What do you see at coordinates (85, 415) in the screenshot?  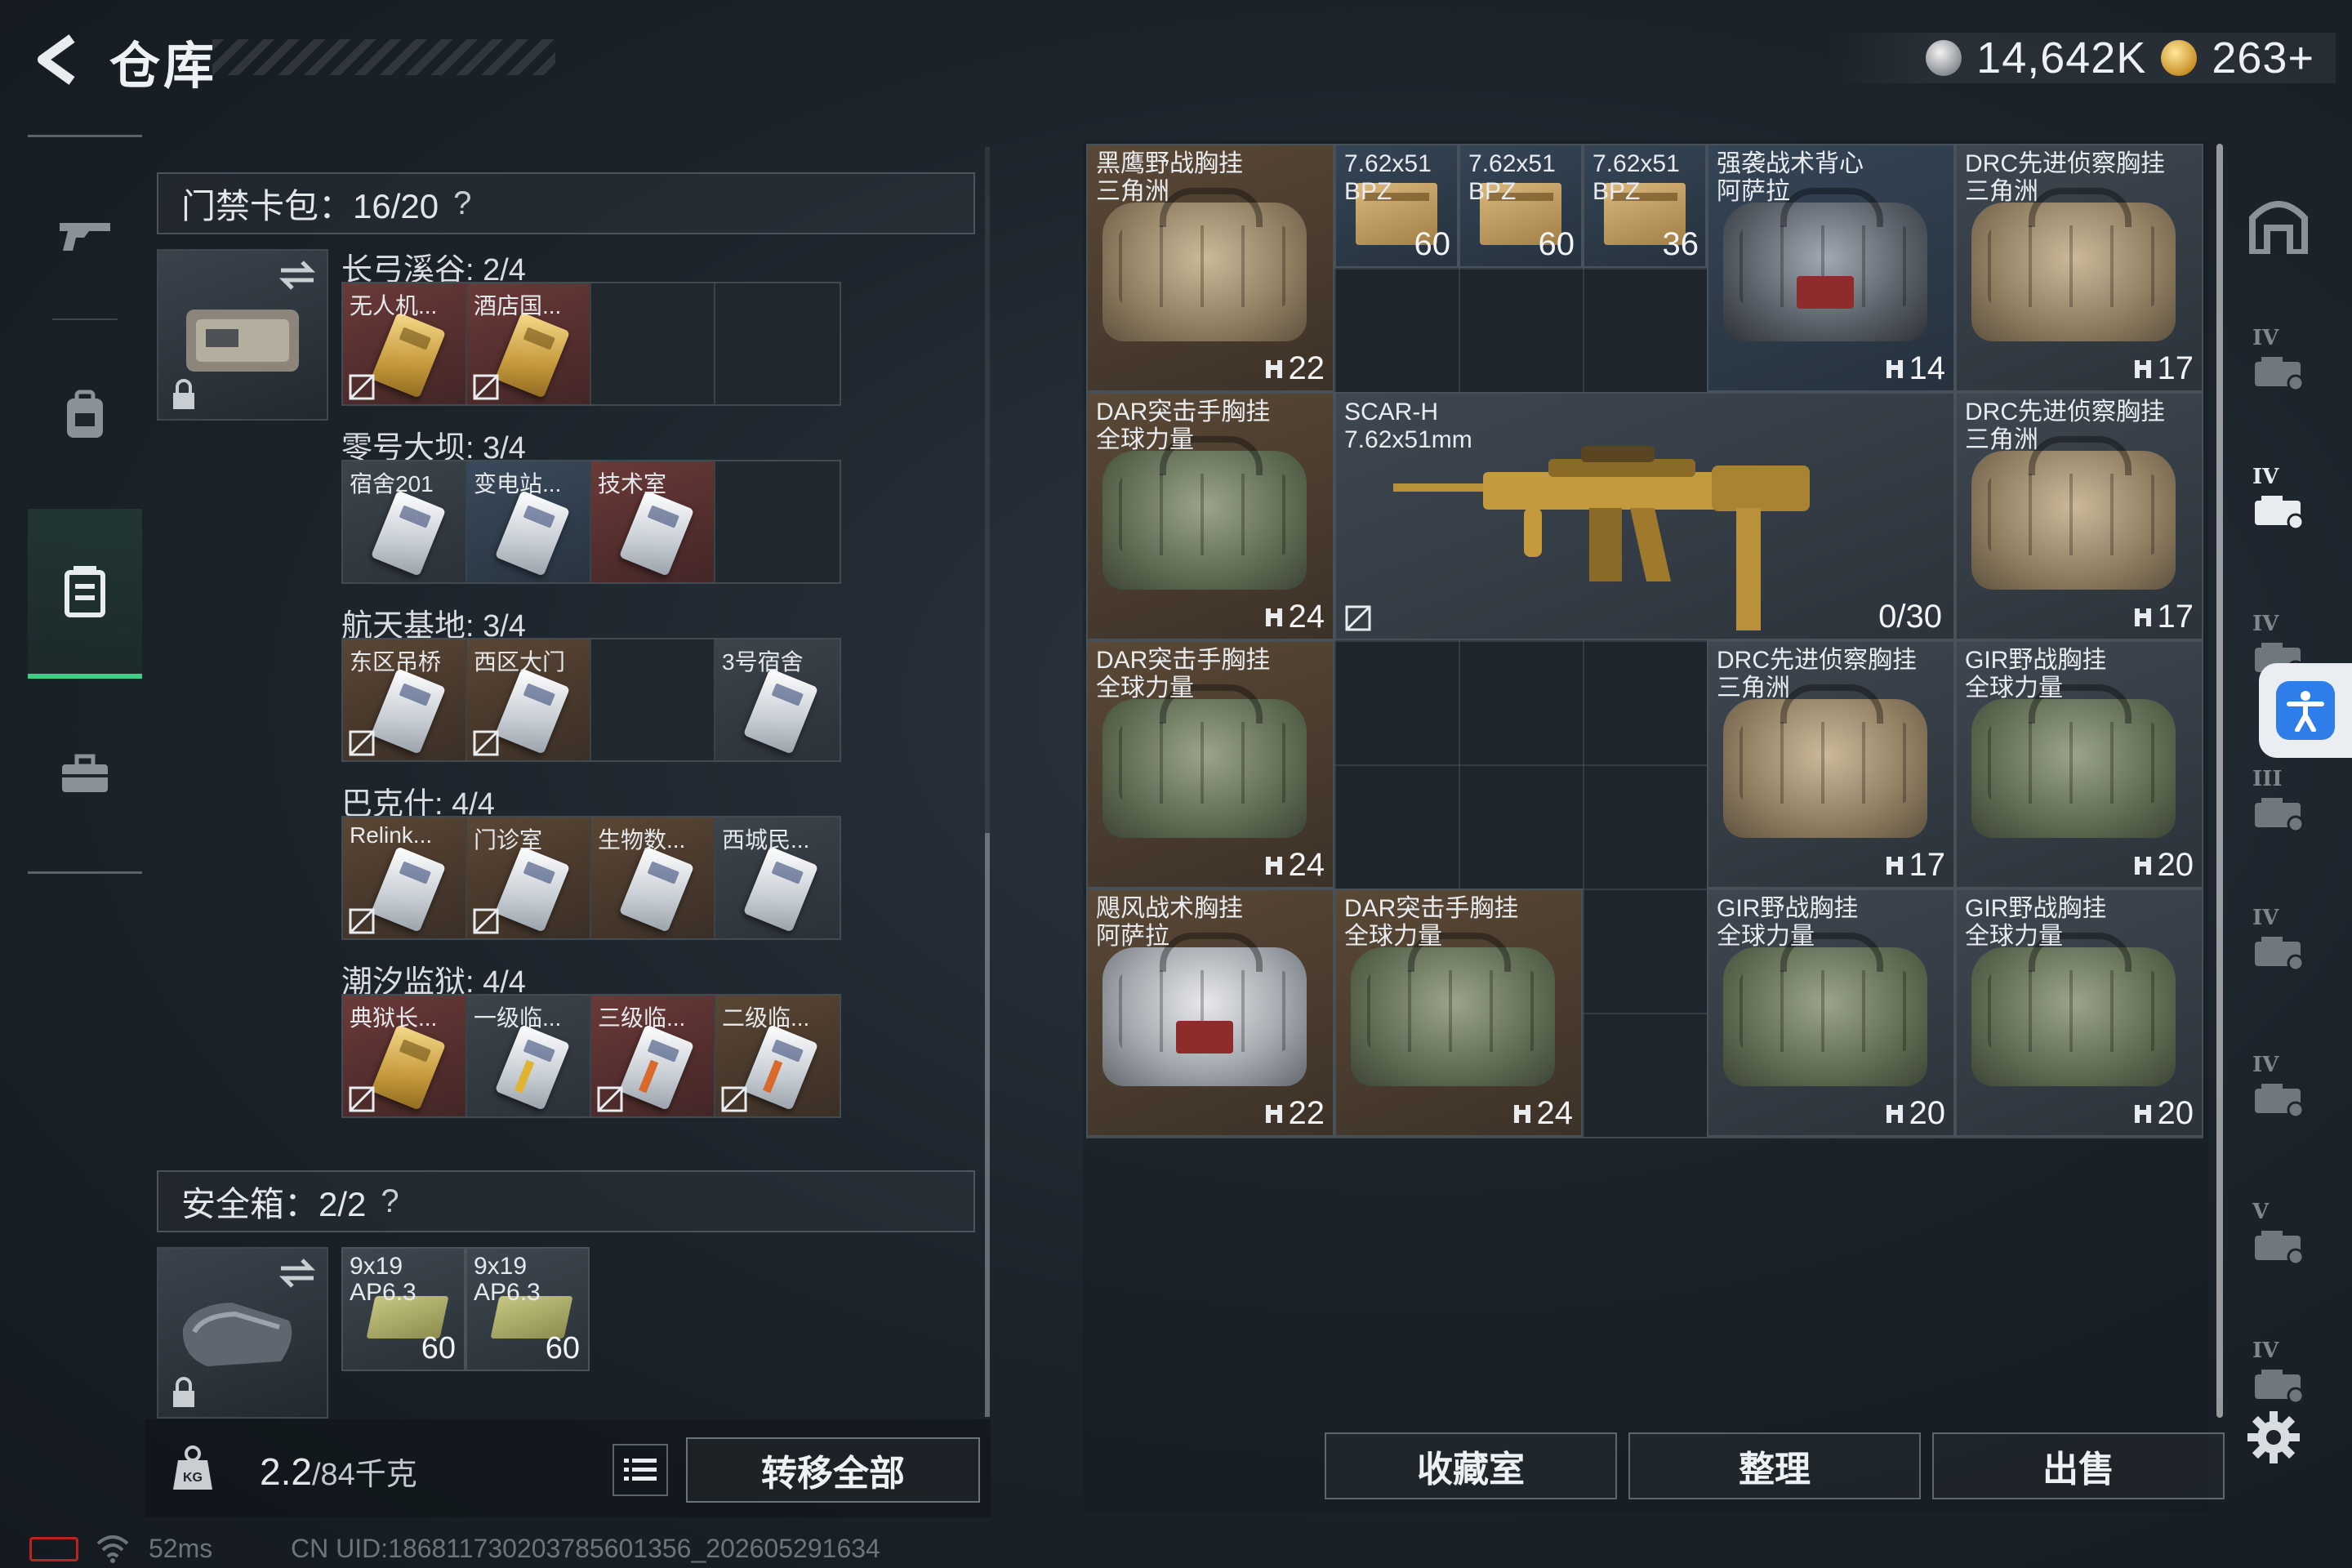 I see `rail-backpack` at bounding box center [85, 415].